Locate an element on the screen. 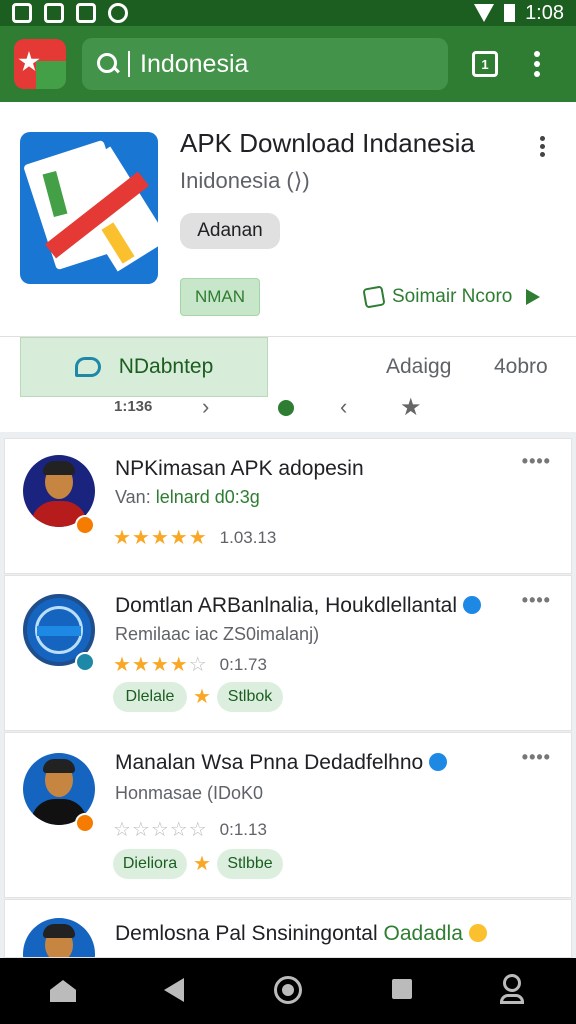  rating-value: 0:1.73 is located at coordinates (243, 664).